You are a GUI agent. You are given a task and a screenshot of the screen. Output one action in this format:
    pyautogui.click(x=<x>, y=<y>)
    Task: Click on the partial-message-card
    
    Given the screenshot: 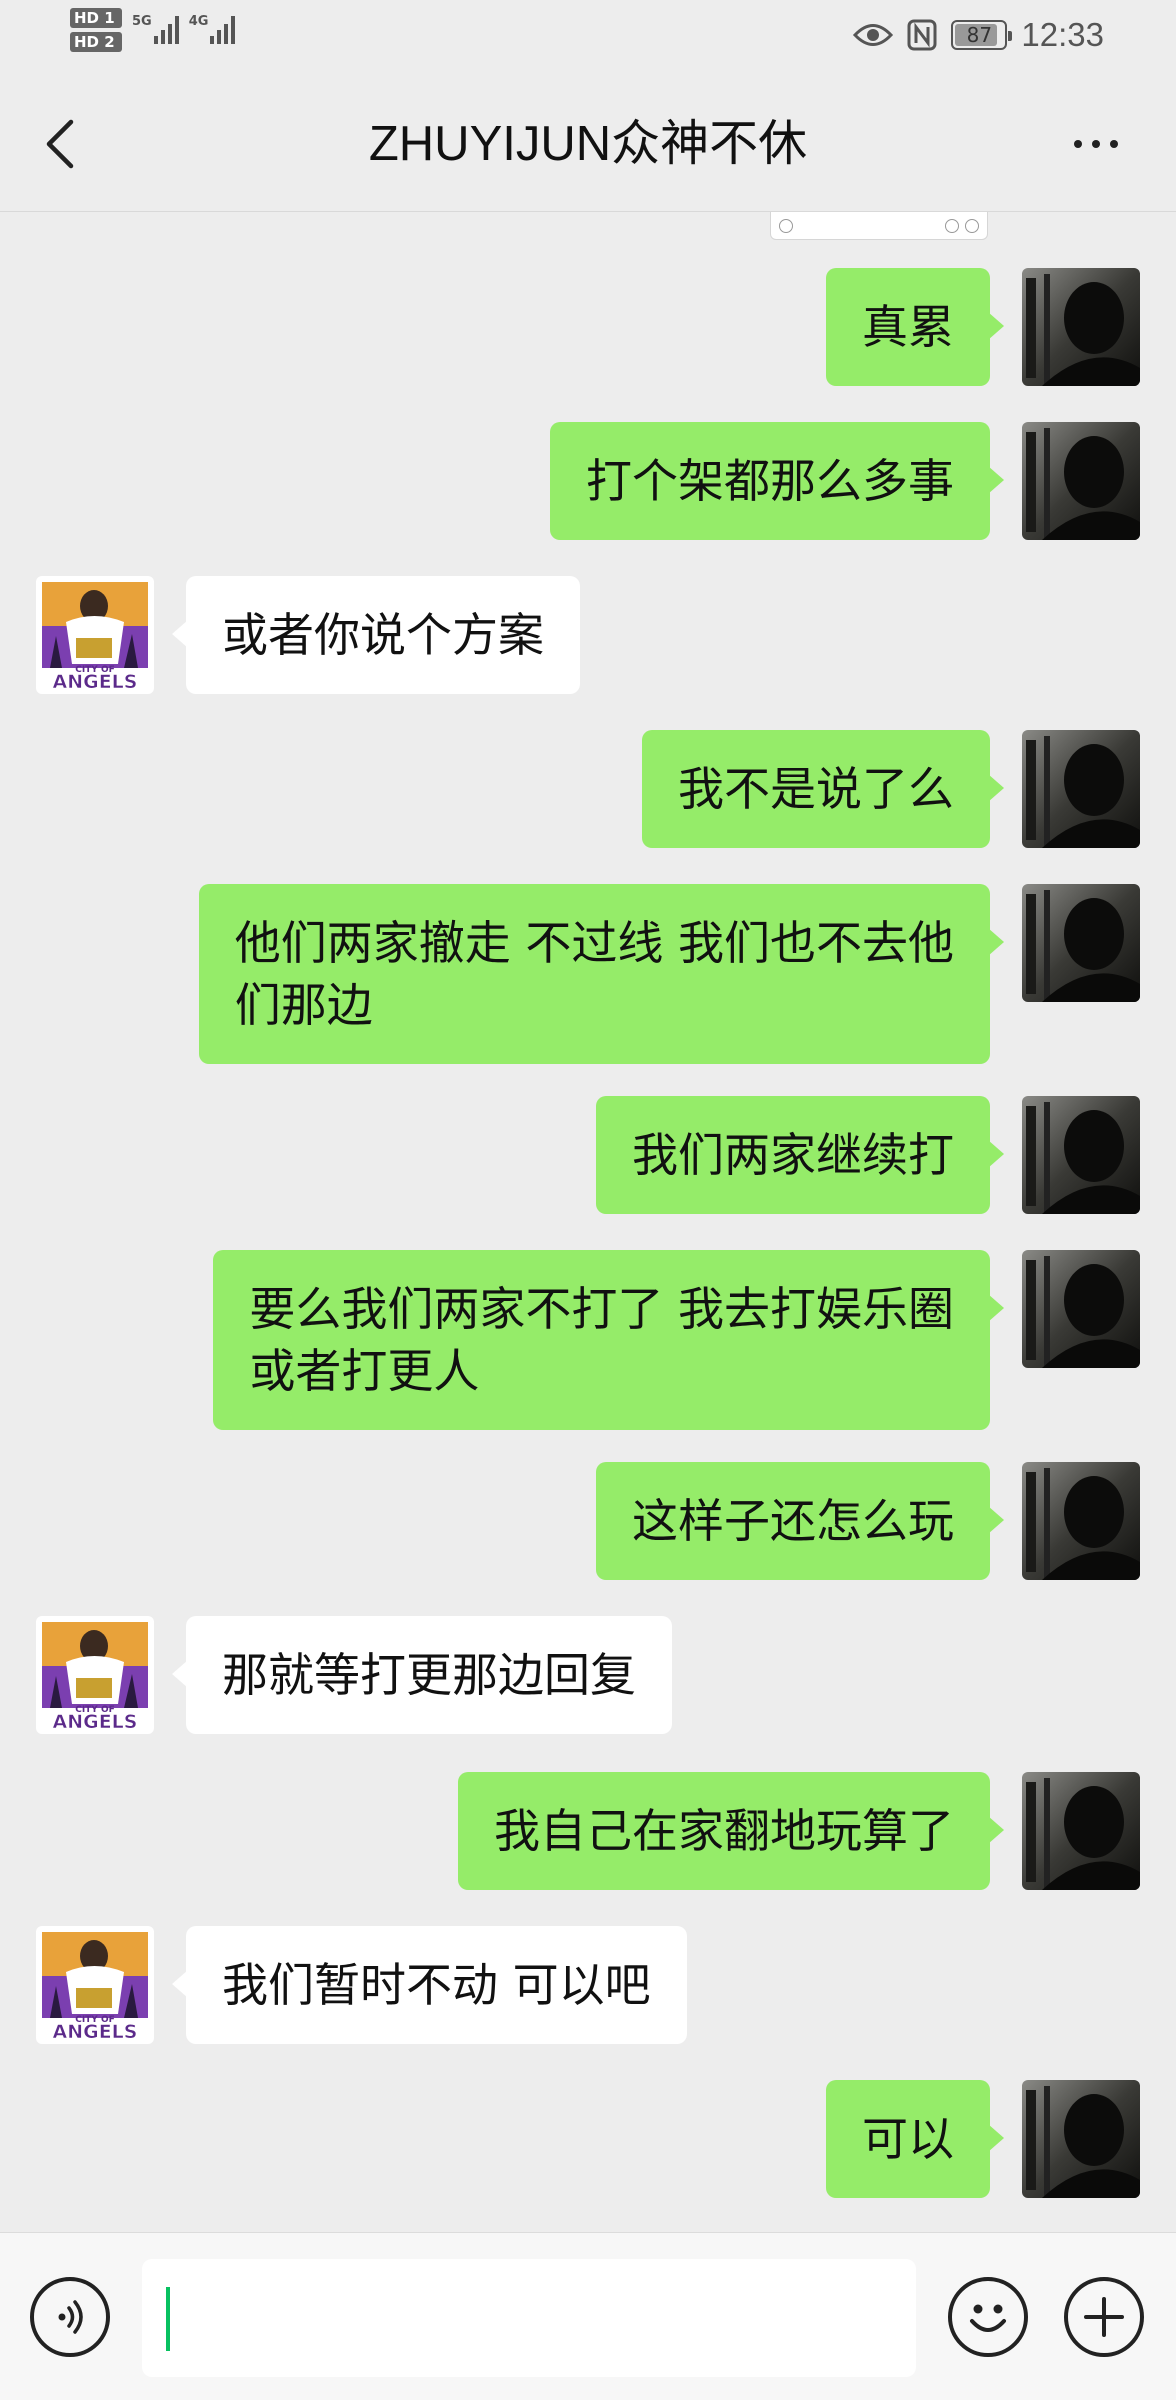 What is the action you would take?
    pyautogui.click(x=879, y=226)
    